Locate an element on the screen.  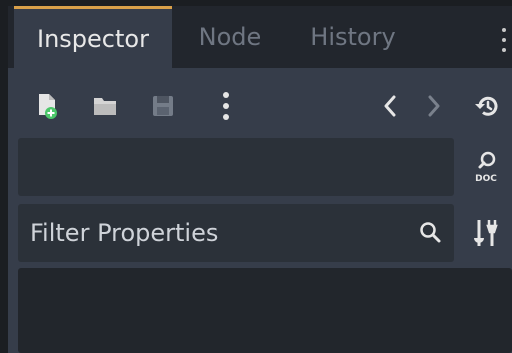
tab-inspector-label: Inspector is located at coordinates (93, 38).